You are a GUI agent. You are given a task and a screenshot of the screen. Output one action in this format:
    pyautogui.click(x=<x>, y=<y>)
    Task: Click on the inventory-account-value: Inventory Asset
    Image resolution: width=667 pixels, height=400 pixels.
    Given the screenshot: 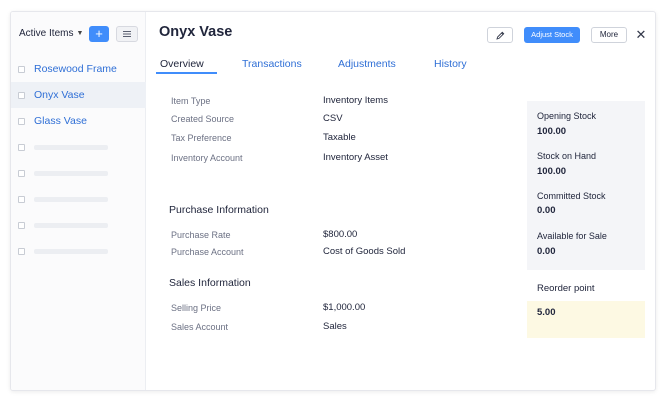 What is the action you would take?
    pyautogui.click(x=355, y=157)
    